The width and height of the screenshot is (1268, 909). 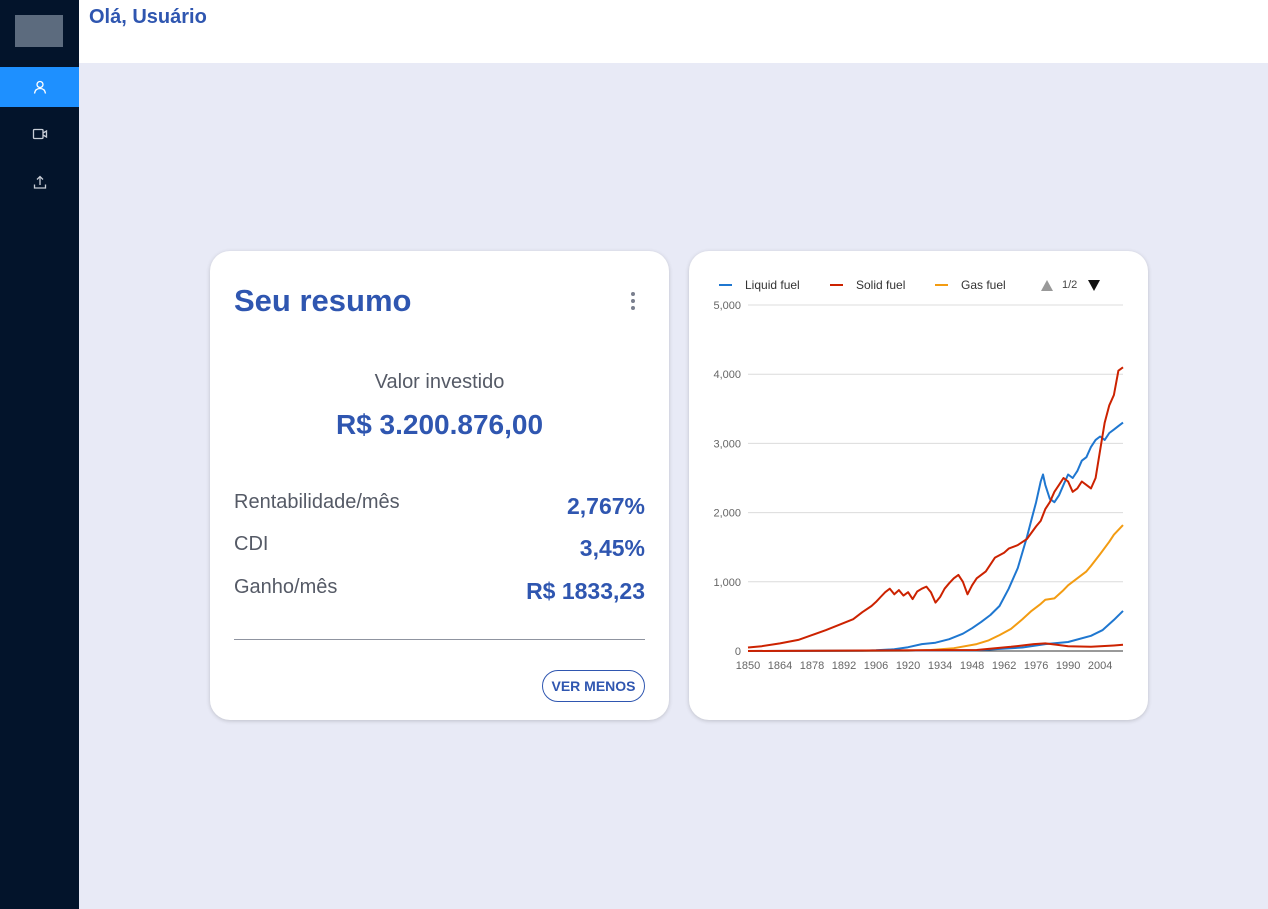 I want to click on x-tick-label: 1934, so click(x=940, y=666).